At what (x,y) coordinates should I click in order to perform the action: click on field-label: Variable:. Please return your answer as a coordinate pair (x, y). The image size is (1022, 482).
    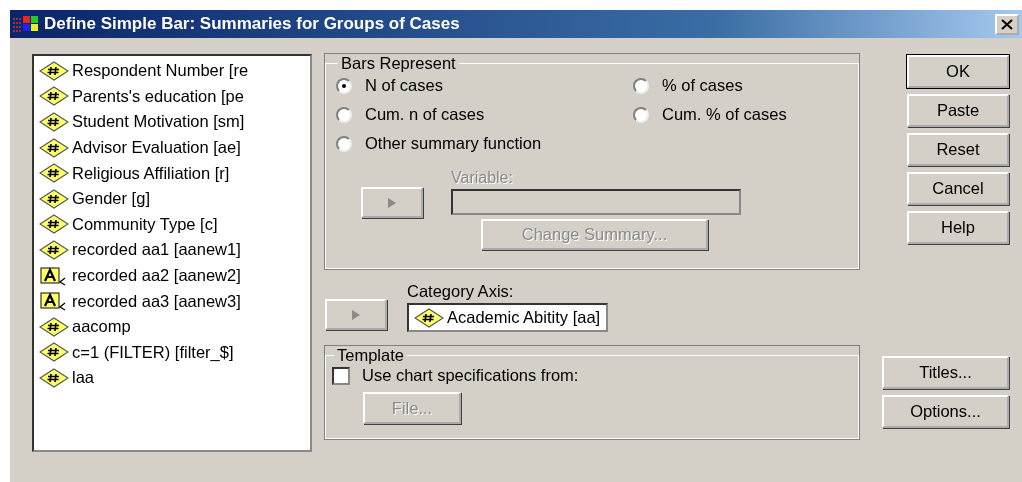
    Looking at the image, I should click on (482, 178).